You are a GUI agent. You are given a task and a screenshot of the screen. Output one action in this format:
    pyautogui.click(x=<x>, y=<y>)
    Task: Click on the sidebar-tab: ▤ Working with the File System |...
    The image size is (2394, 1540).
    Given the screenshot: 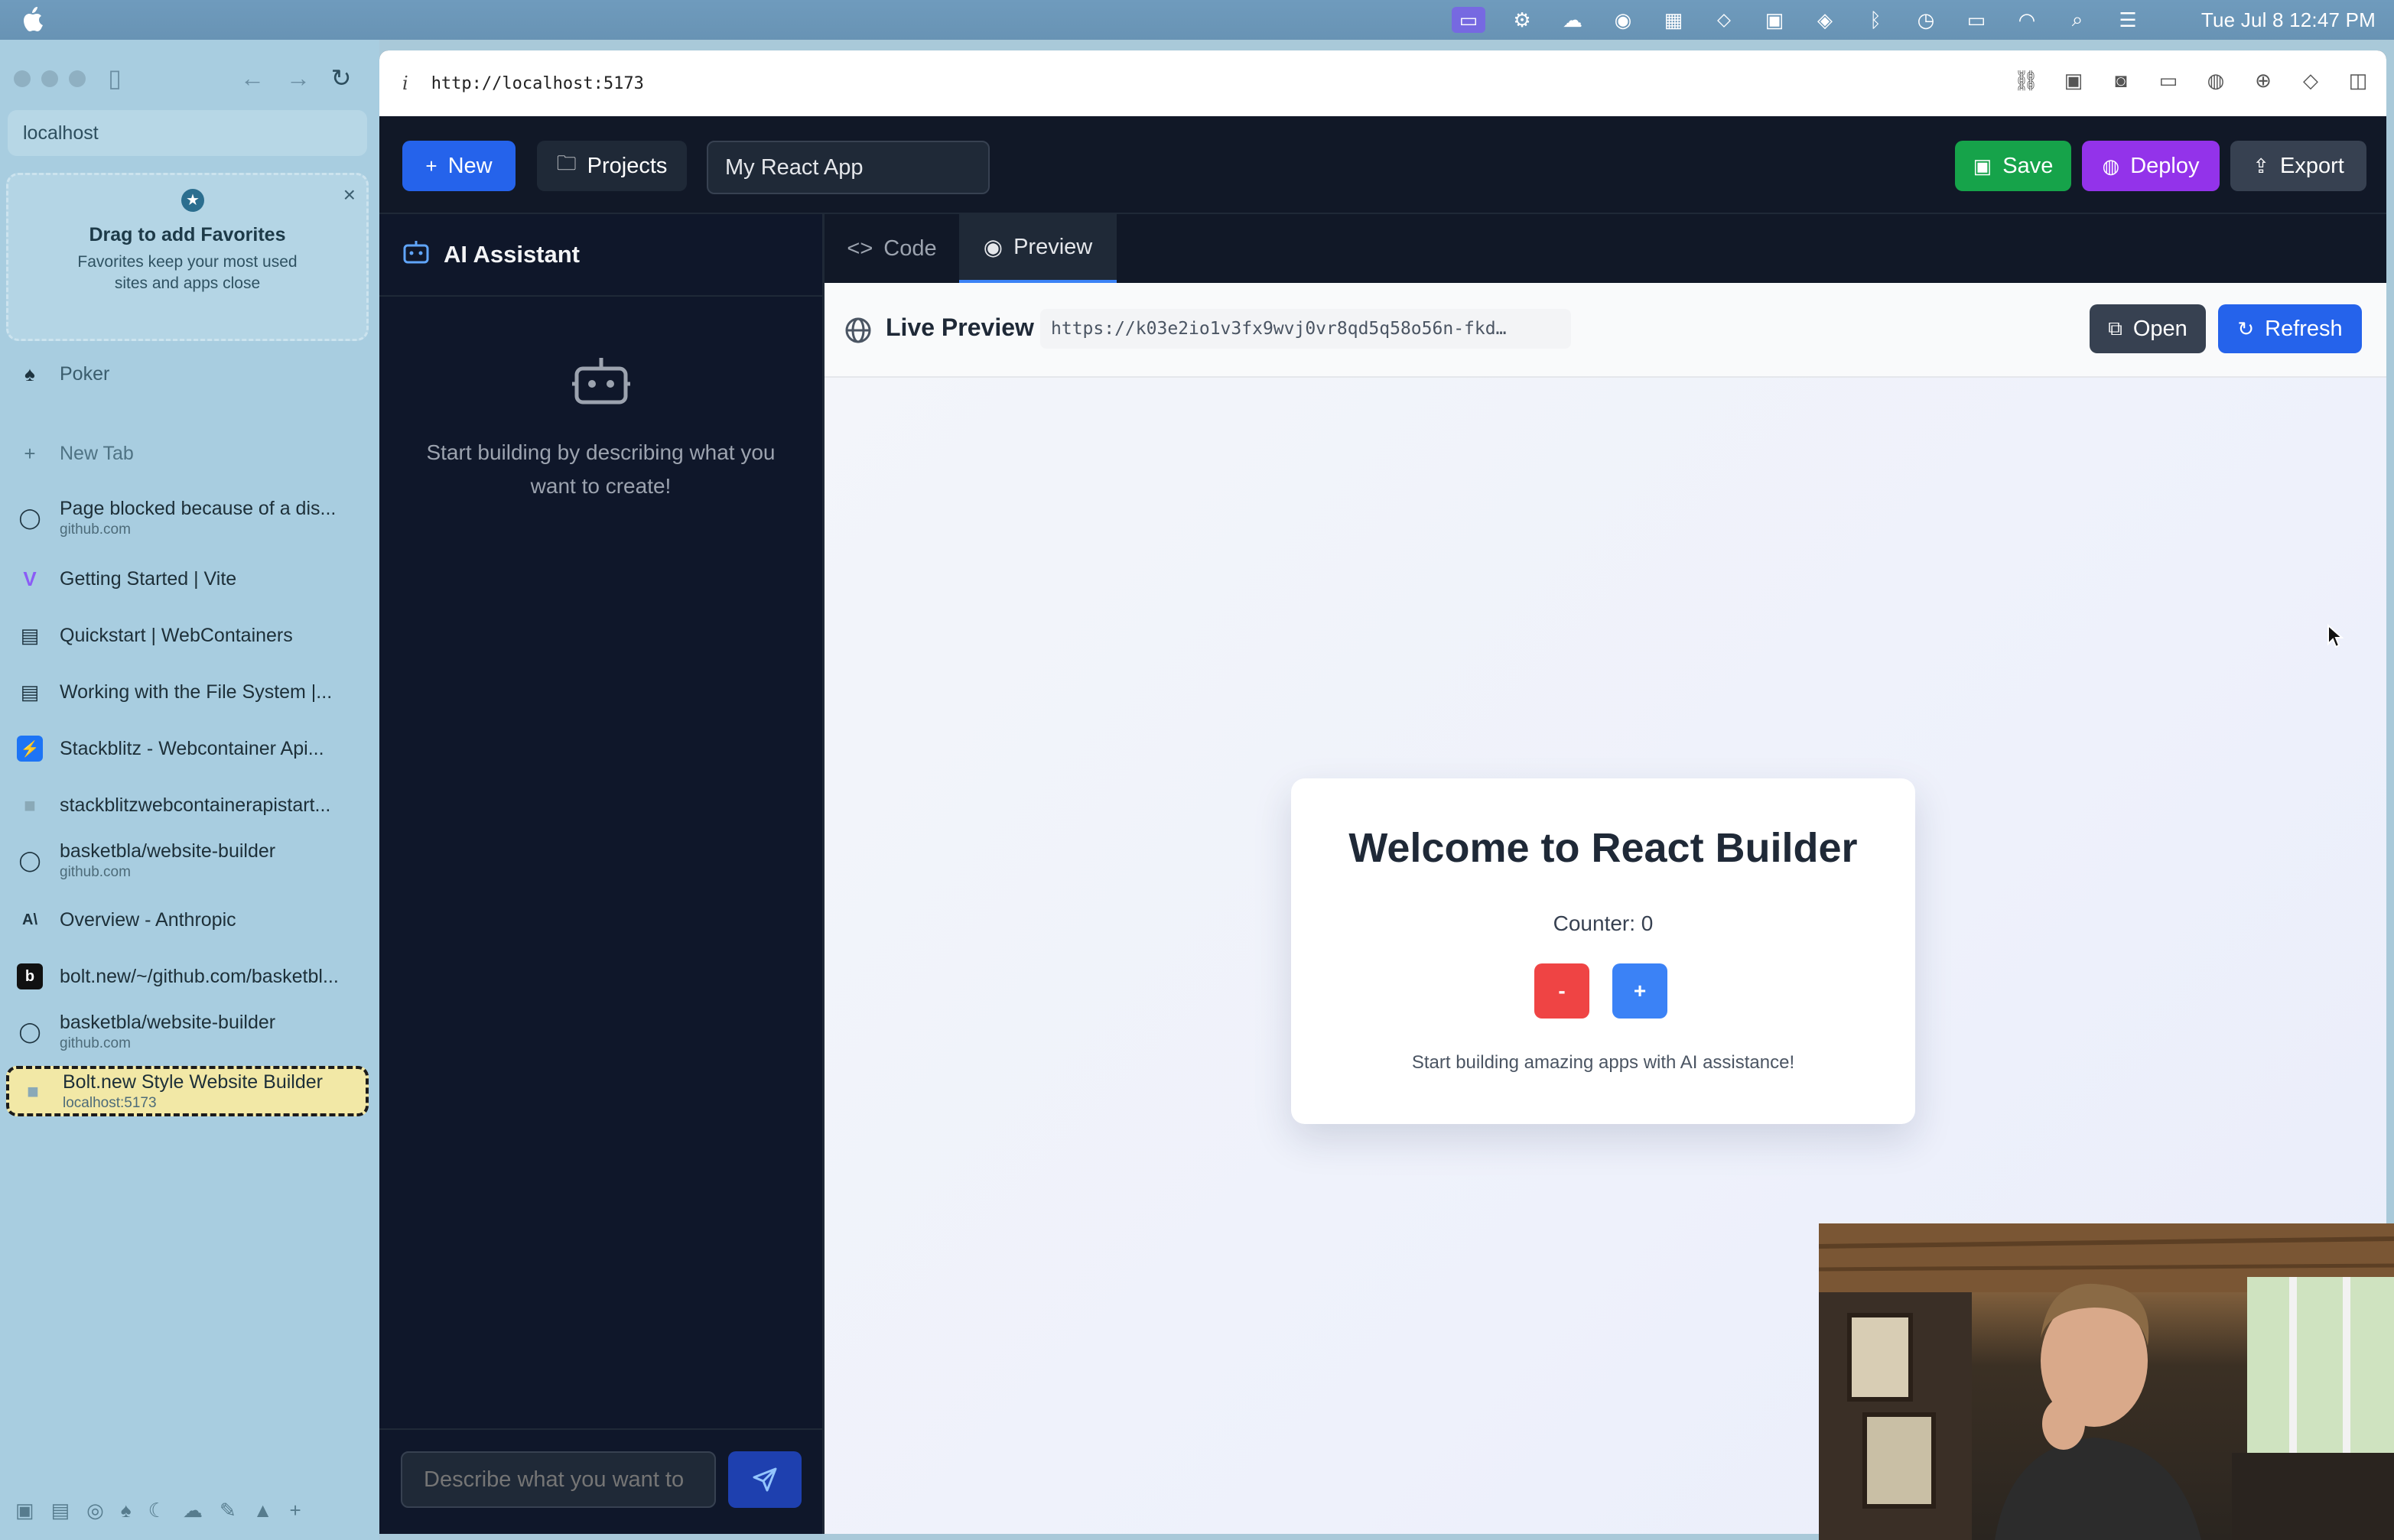 What is the action you would take?
    pyautogui.click(x=187, y=692)
    